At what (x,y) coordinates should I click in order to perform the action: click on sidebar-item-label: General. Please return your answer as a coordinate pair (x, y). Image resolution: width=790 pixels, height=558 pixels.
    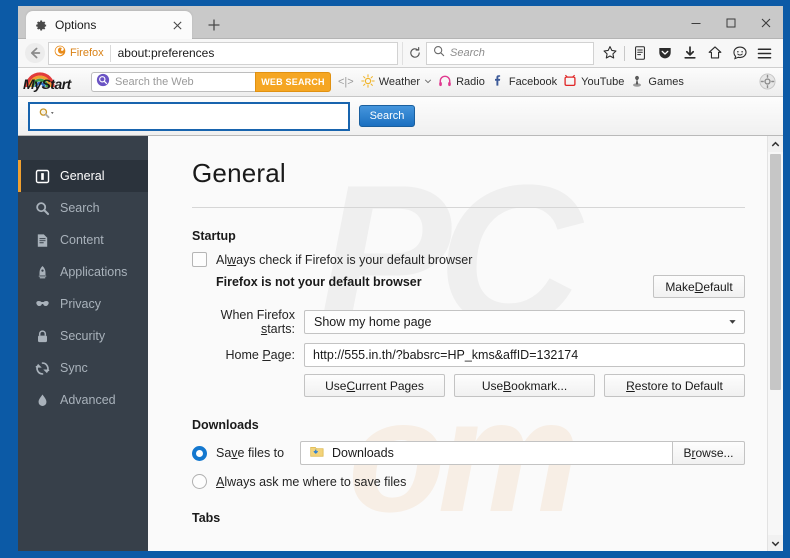
    Looking at the image, I should click on (82, 176).